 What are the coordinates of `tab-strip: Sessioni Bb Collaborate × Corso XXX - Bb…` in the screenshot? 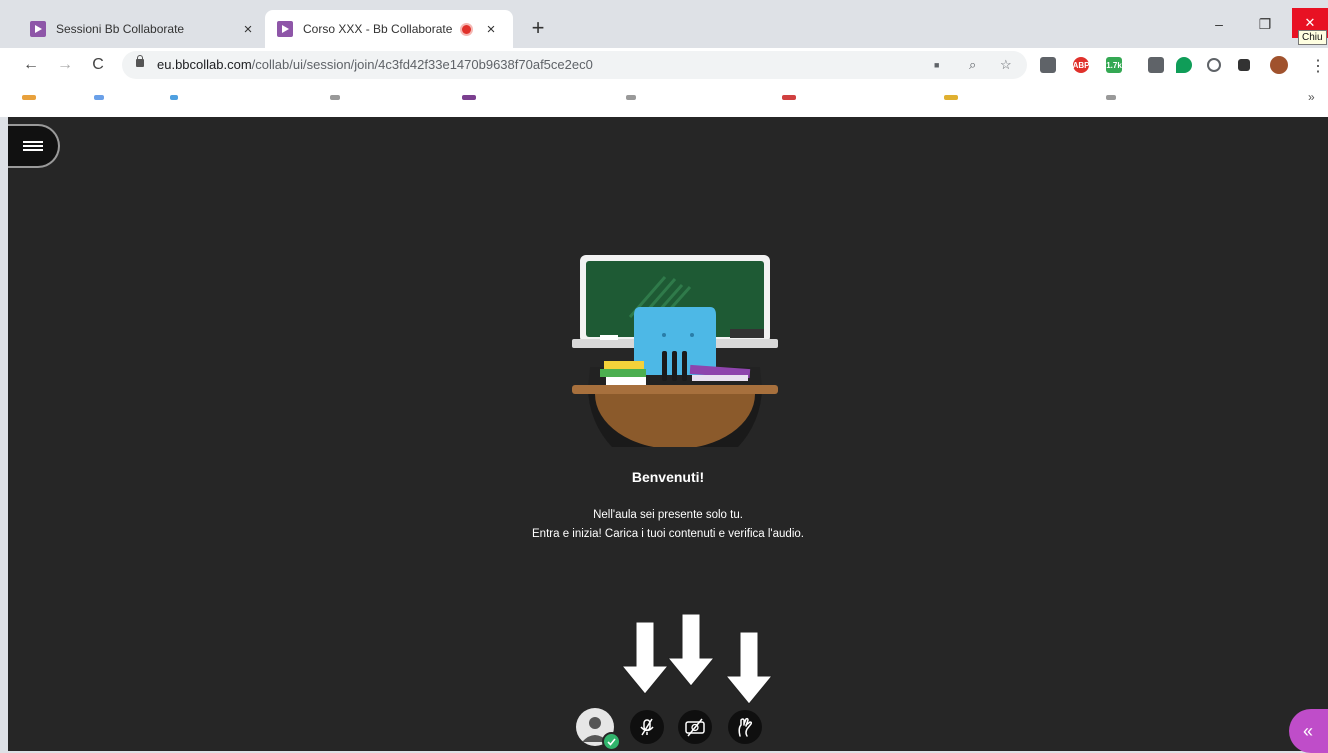 It's located at (664, 24).